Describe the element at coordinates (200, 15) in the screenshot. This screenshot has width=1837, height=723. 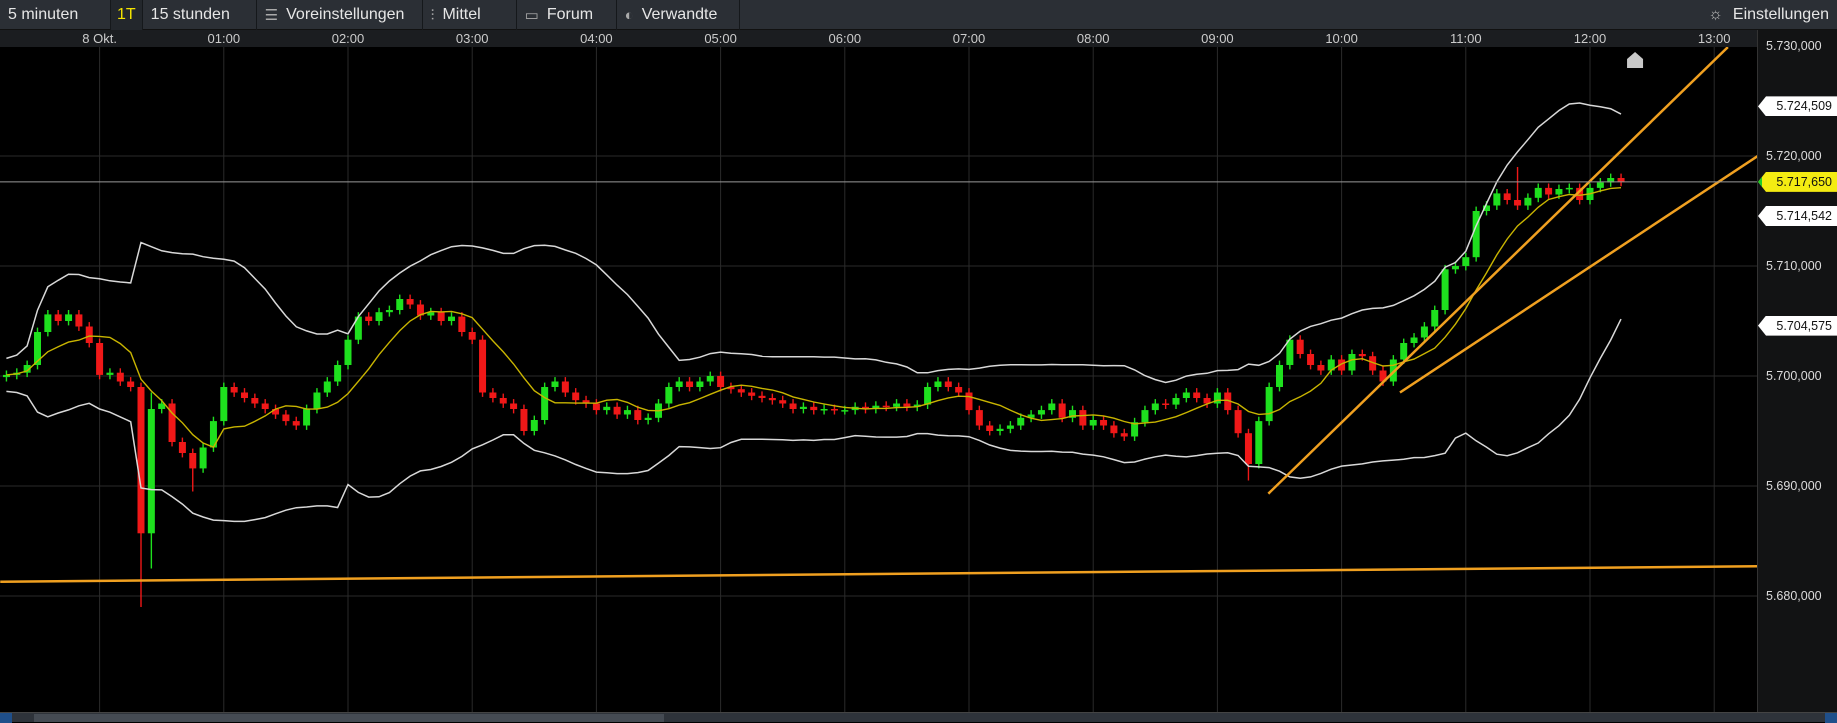
I see `range-button: 15 stunden` at that location.